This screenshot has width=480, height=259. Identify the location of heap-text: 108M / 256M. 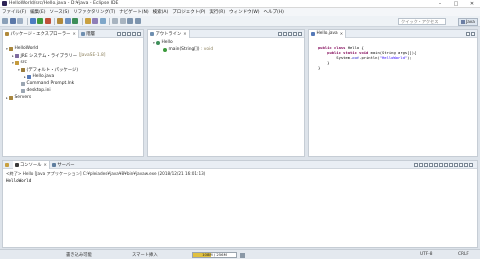
(214, 254).